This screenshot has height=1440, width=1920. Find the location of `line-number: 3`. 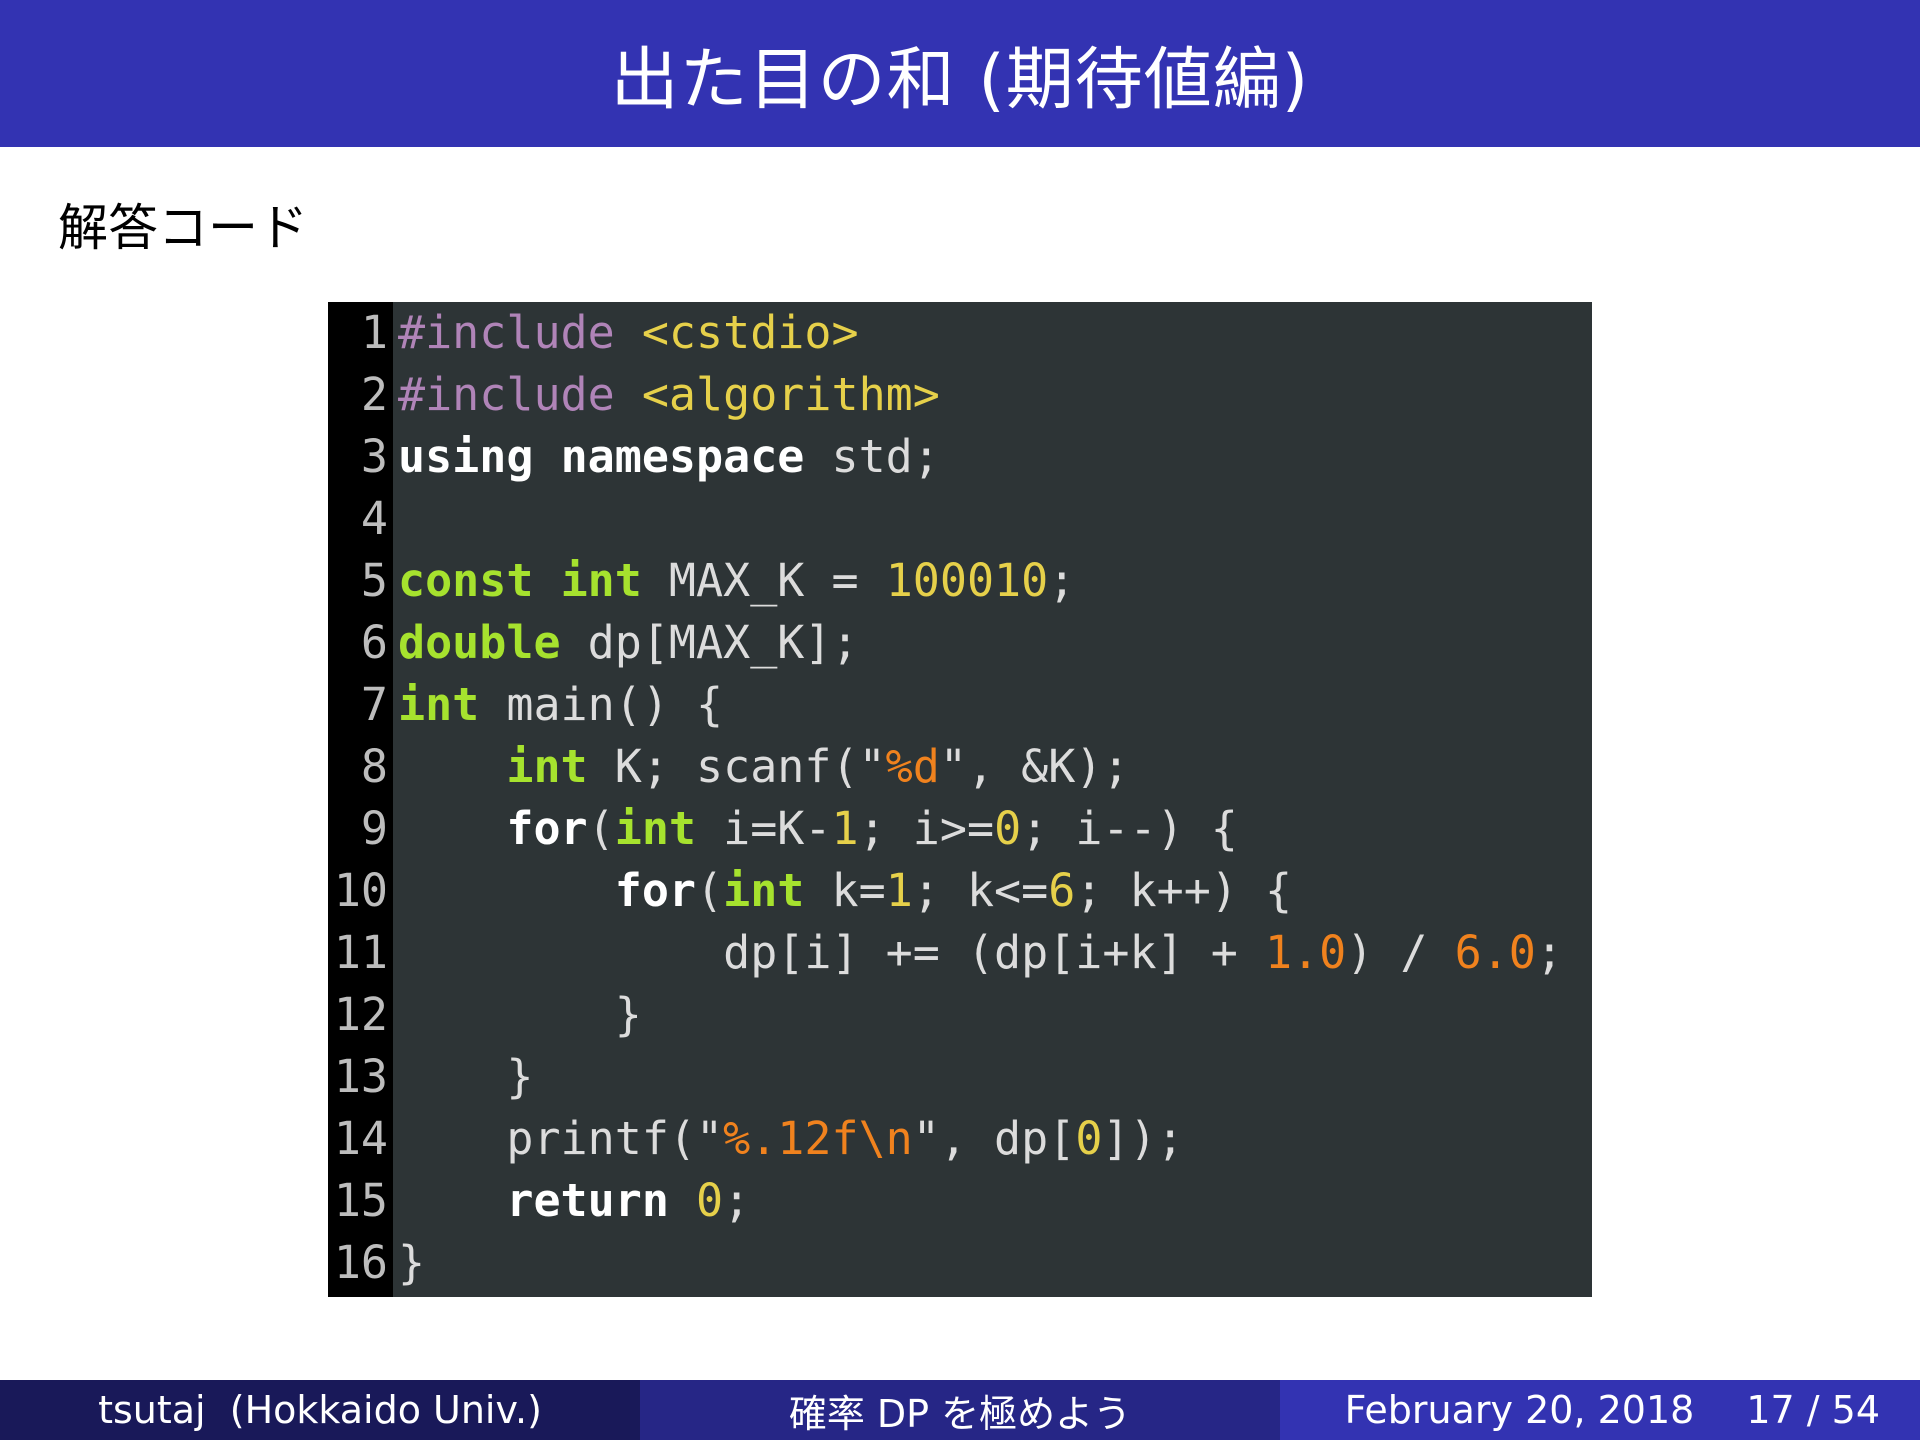

line-number: 3 is located at coordinates (374, 456).